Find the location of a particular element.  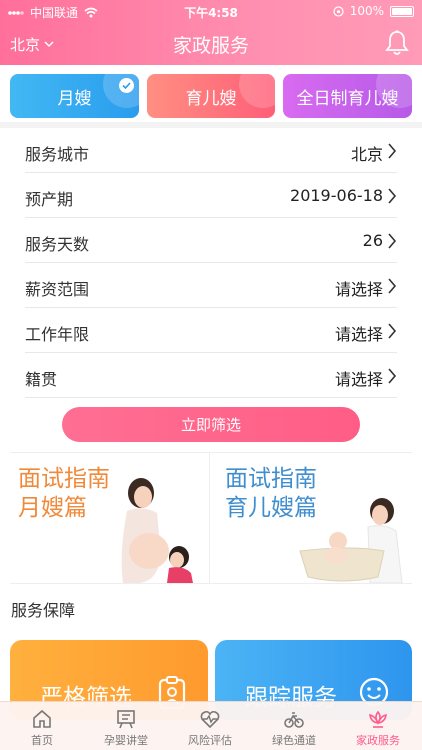

tabbar-item-green-channel: 绿色通道 is located at coordinates (294, 726).